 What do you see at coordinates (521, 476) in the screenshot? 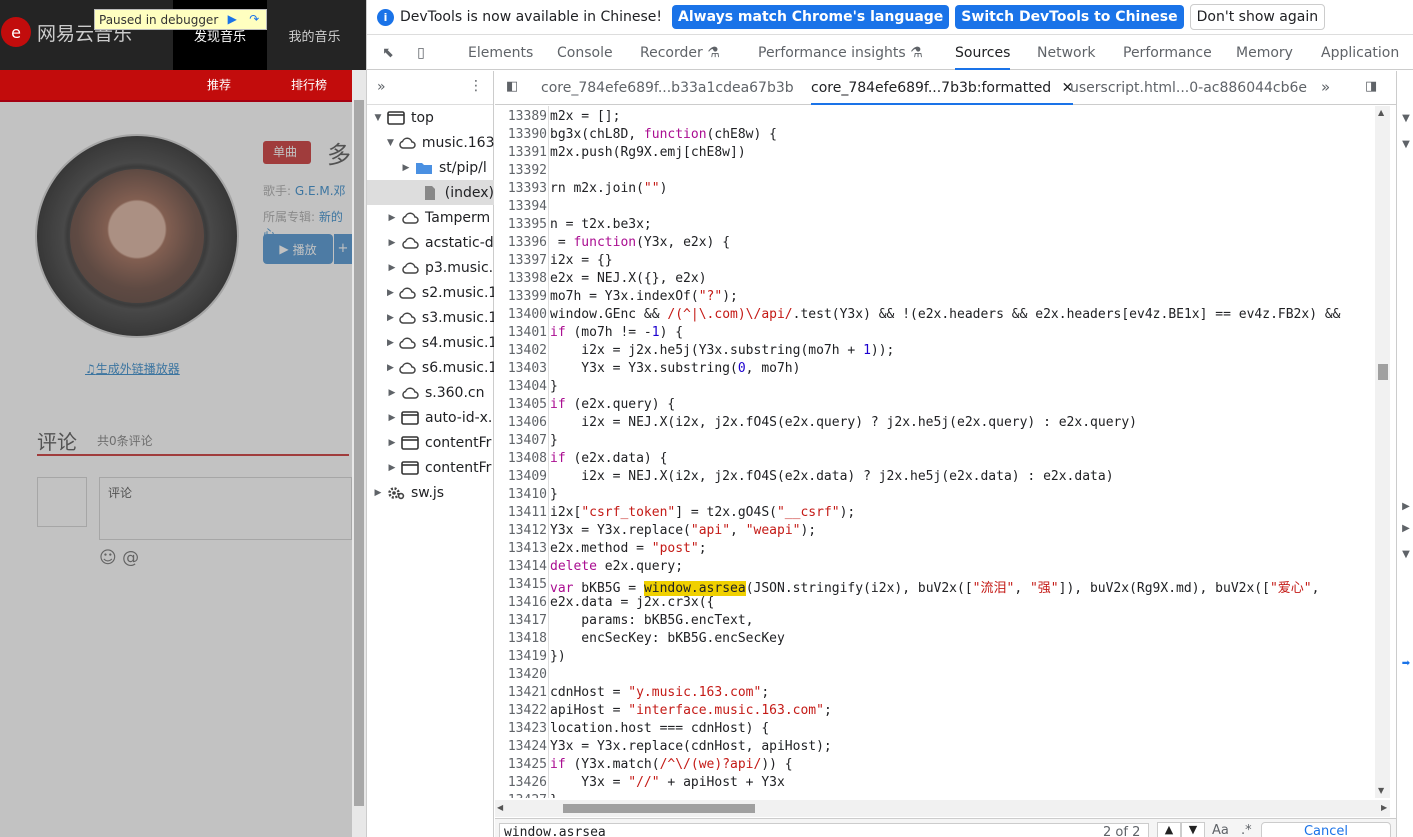
I see `line-number: 13409` at bounding box center [521, 476].